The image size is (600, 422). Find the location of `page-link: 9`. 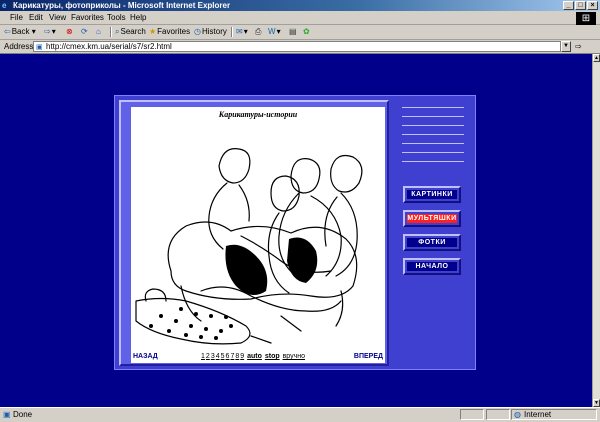

page-link: 9 is located at coordinates (242, 356).